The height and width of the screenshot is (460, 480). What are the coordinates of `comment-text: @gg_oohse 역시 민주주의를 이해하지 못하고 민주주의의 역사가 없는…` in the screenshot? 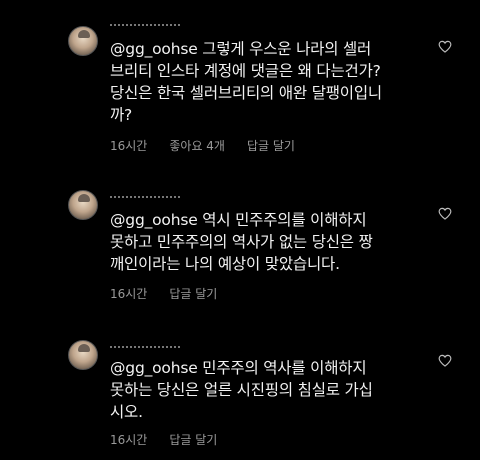 It's located at (265, 242).